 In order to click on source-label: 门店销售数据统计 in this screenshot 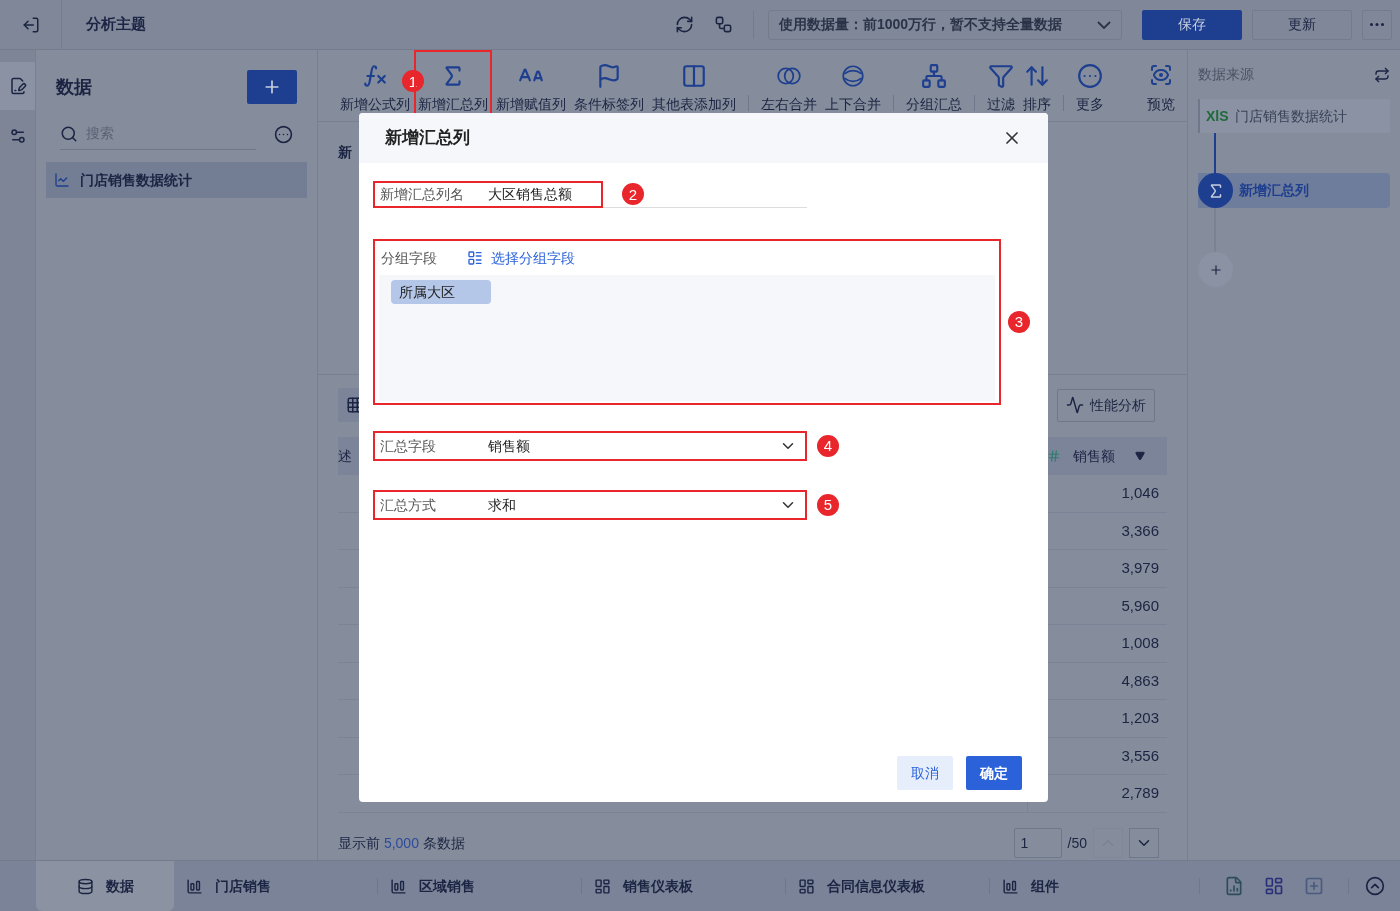, I will do `click(1290, 116)`.